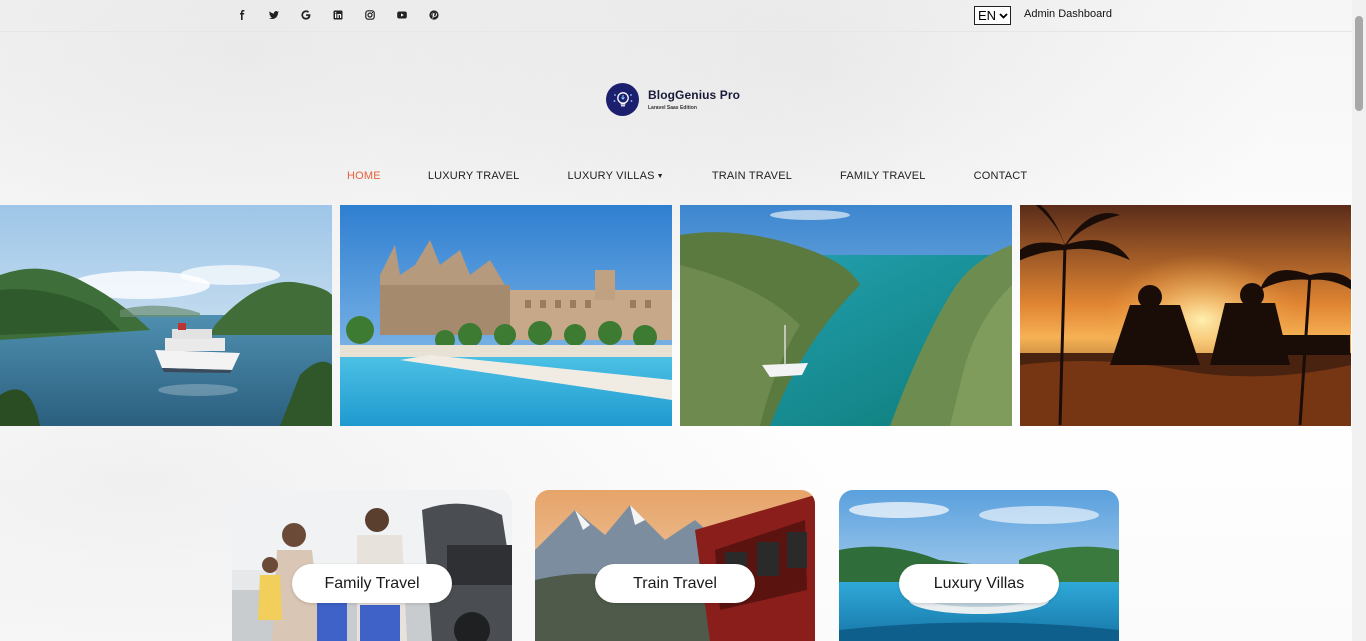  Describe the element at coordinates (306, 15) in the screenshot. I see `google-icon` at that location.